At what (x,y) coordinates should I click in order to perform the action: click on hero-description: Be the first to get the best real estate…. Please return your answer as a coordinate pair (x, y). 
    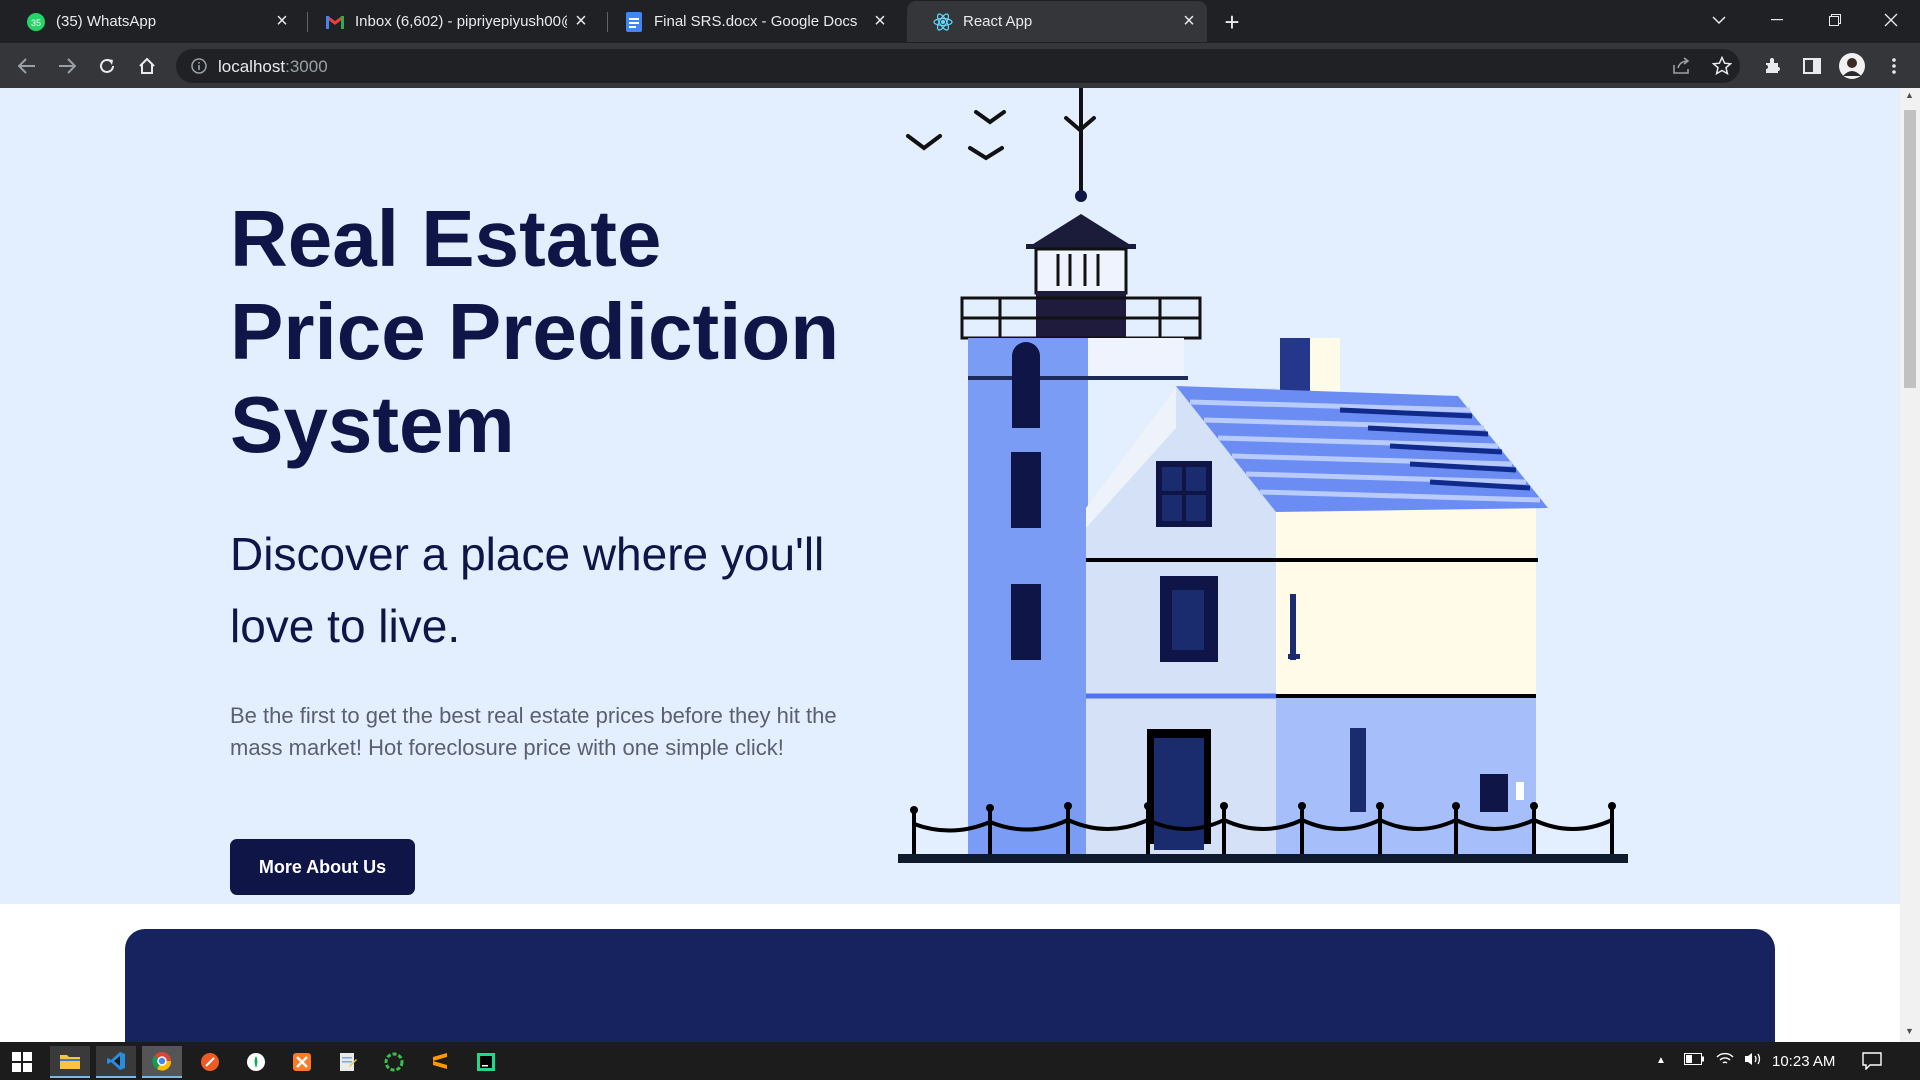
    Looking at the image, I should click on (533, 731).